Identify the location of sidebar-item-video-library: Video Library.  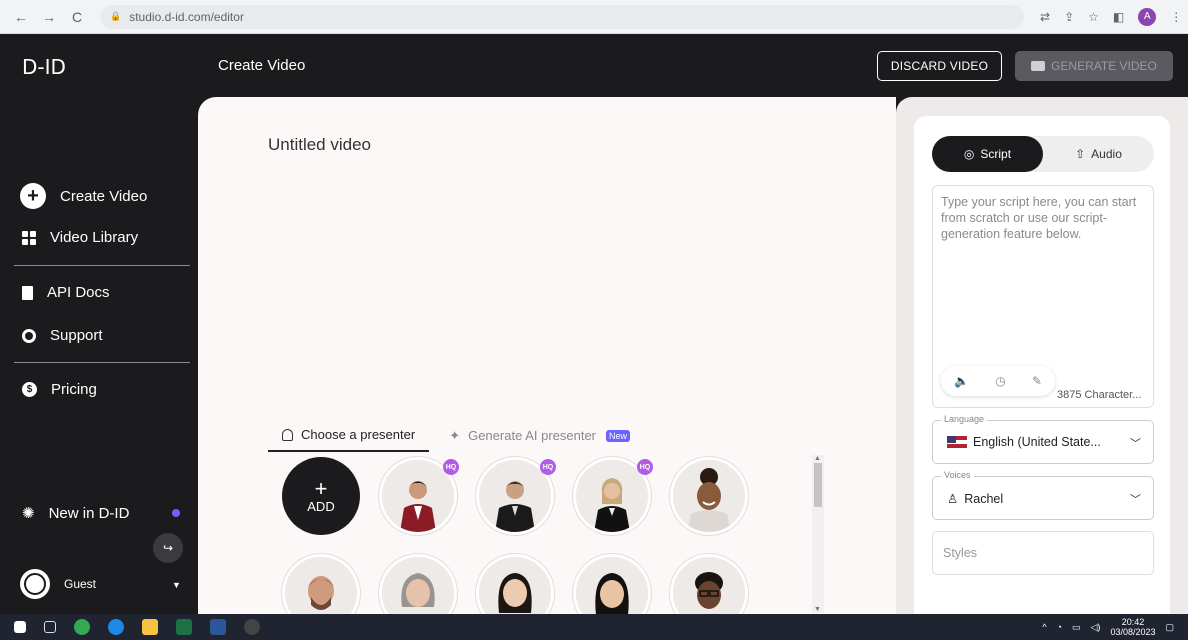
(80, 237).